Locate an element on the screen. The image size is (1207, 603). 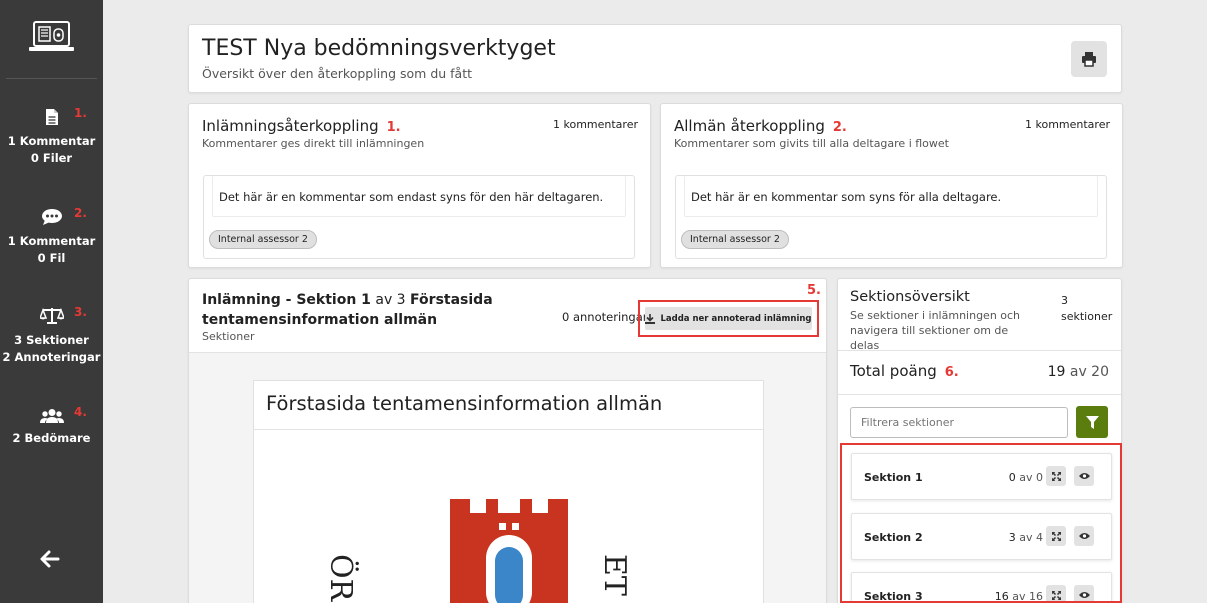
section-score-current: 3 is located at coordinates (1012, 537).